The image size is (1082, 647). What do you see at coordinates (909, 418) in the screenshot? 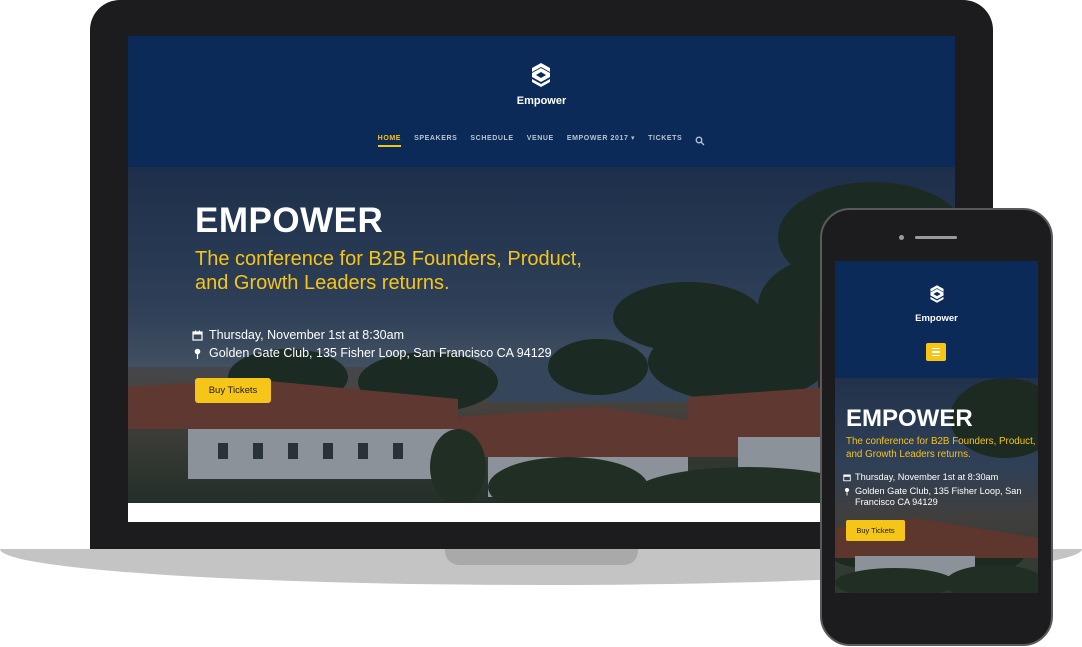
I see `mobile-hero-title: EMPOWER` at bounding box center [909, 418].